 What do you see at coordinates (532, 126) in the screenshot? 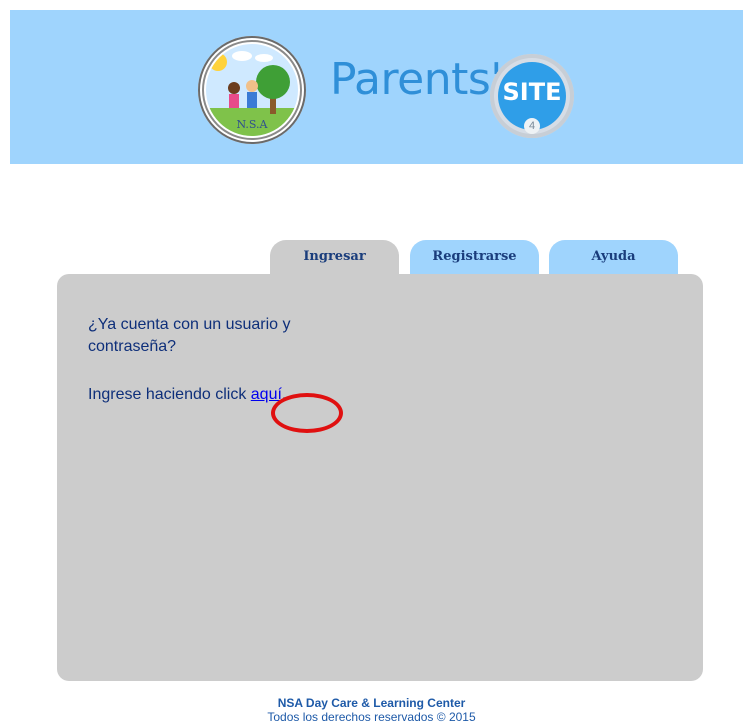
I see `site-badge-number: 4` at bounding box center [532, 126].